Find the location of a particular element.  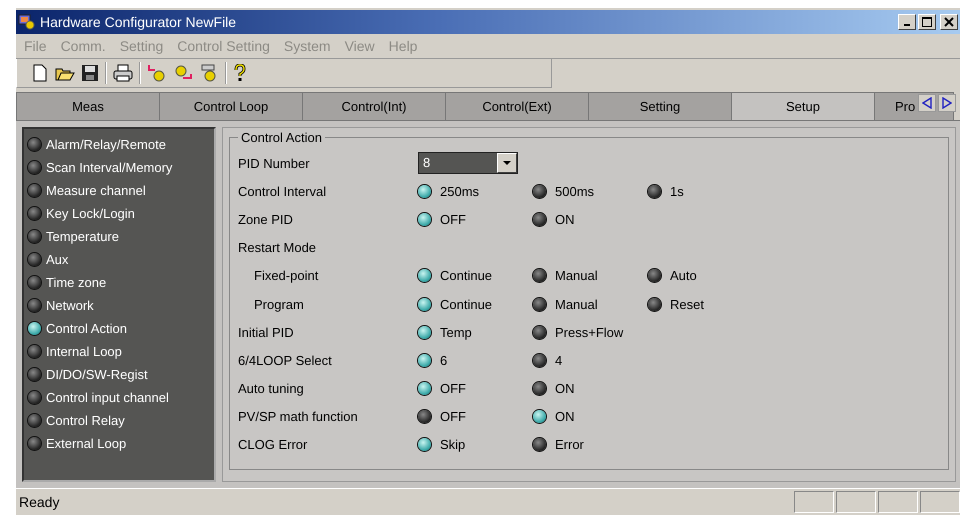

option-label: 6 is located at coordinates (444, 360).